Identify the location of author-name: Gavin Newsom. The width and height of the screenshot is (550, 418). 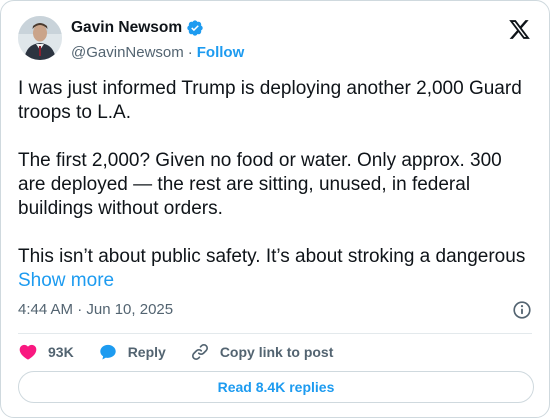
(126, 28).